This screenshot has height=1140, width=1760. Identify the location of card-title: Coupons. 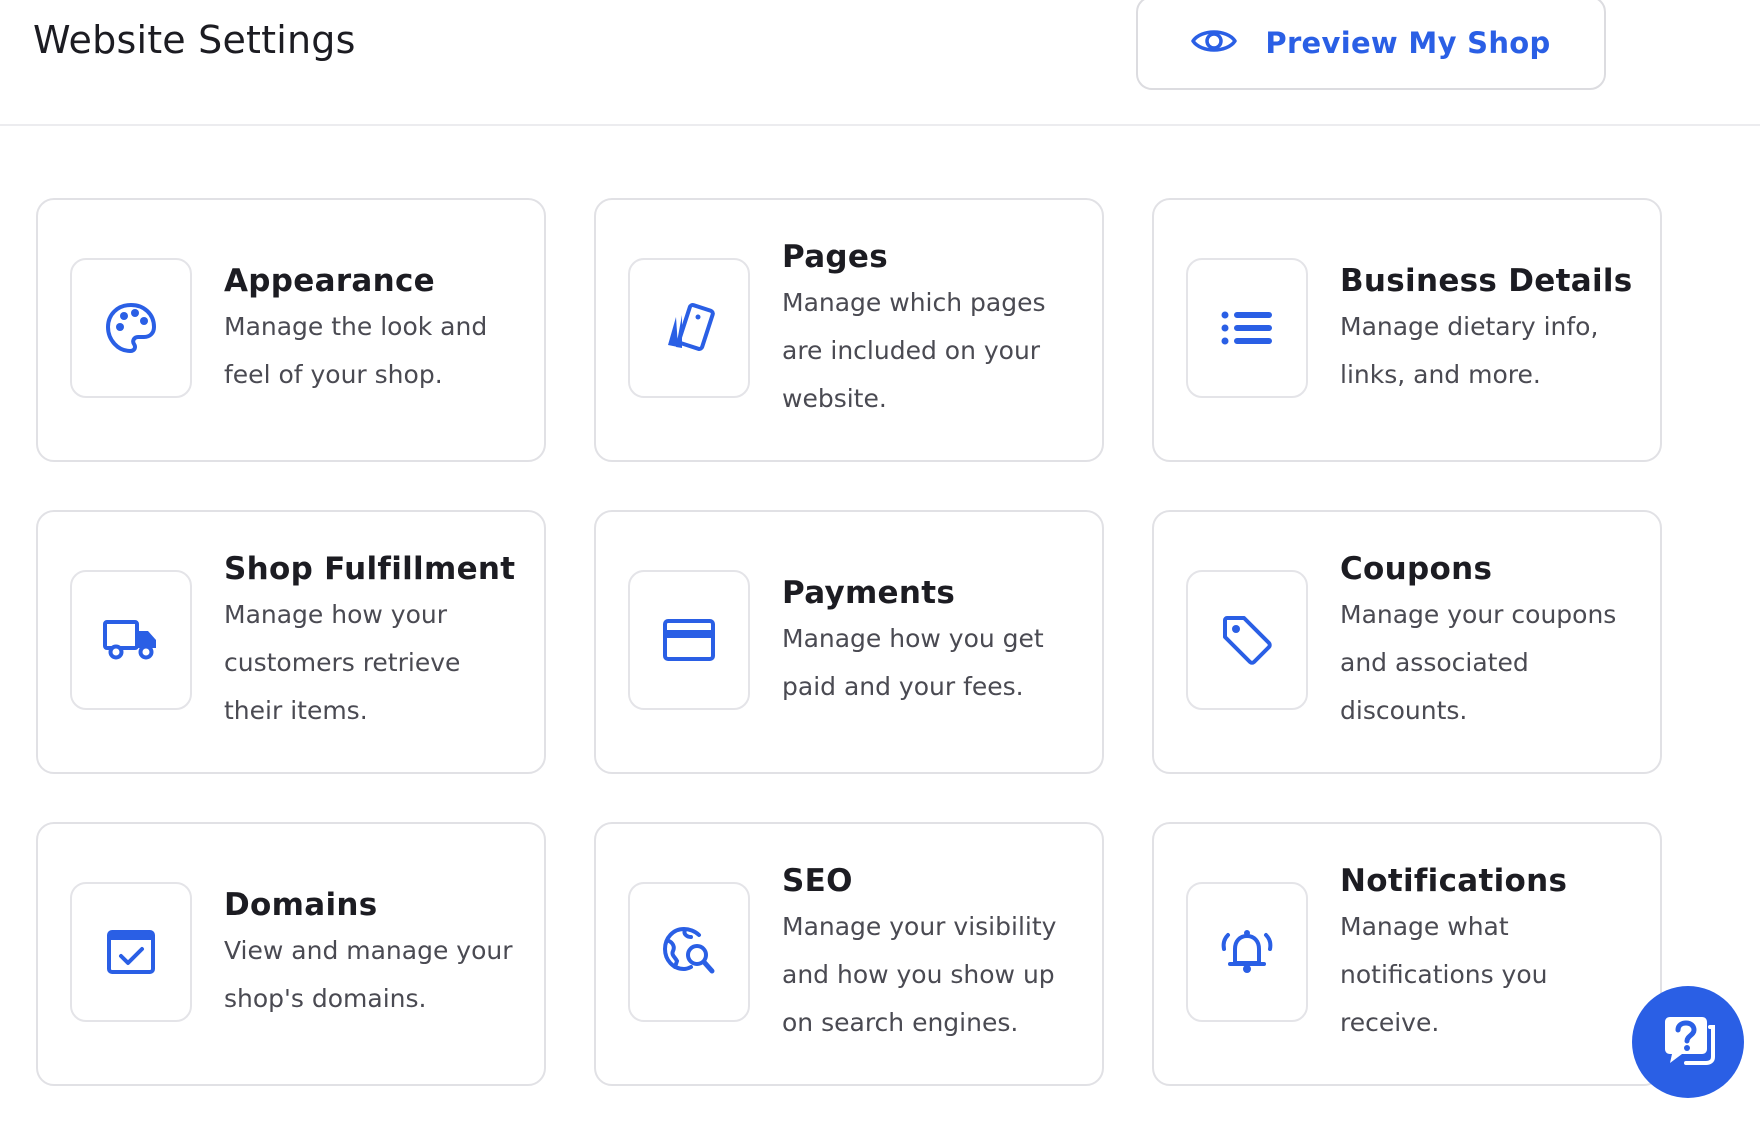
(1416, 569).